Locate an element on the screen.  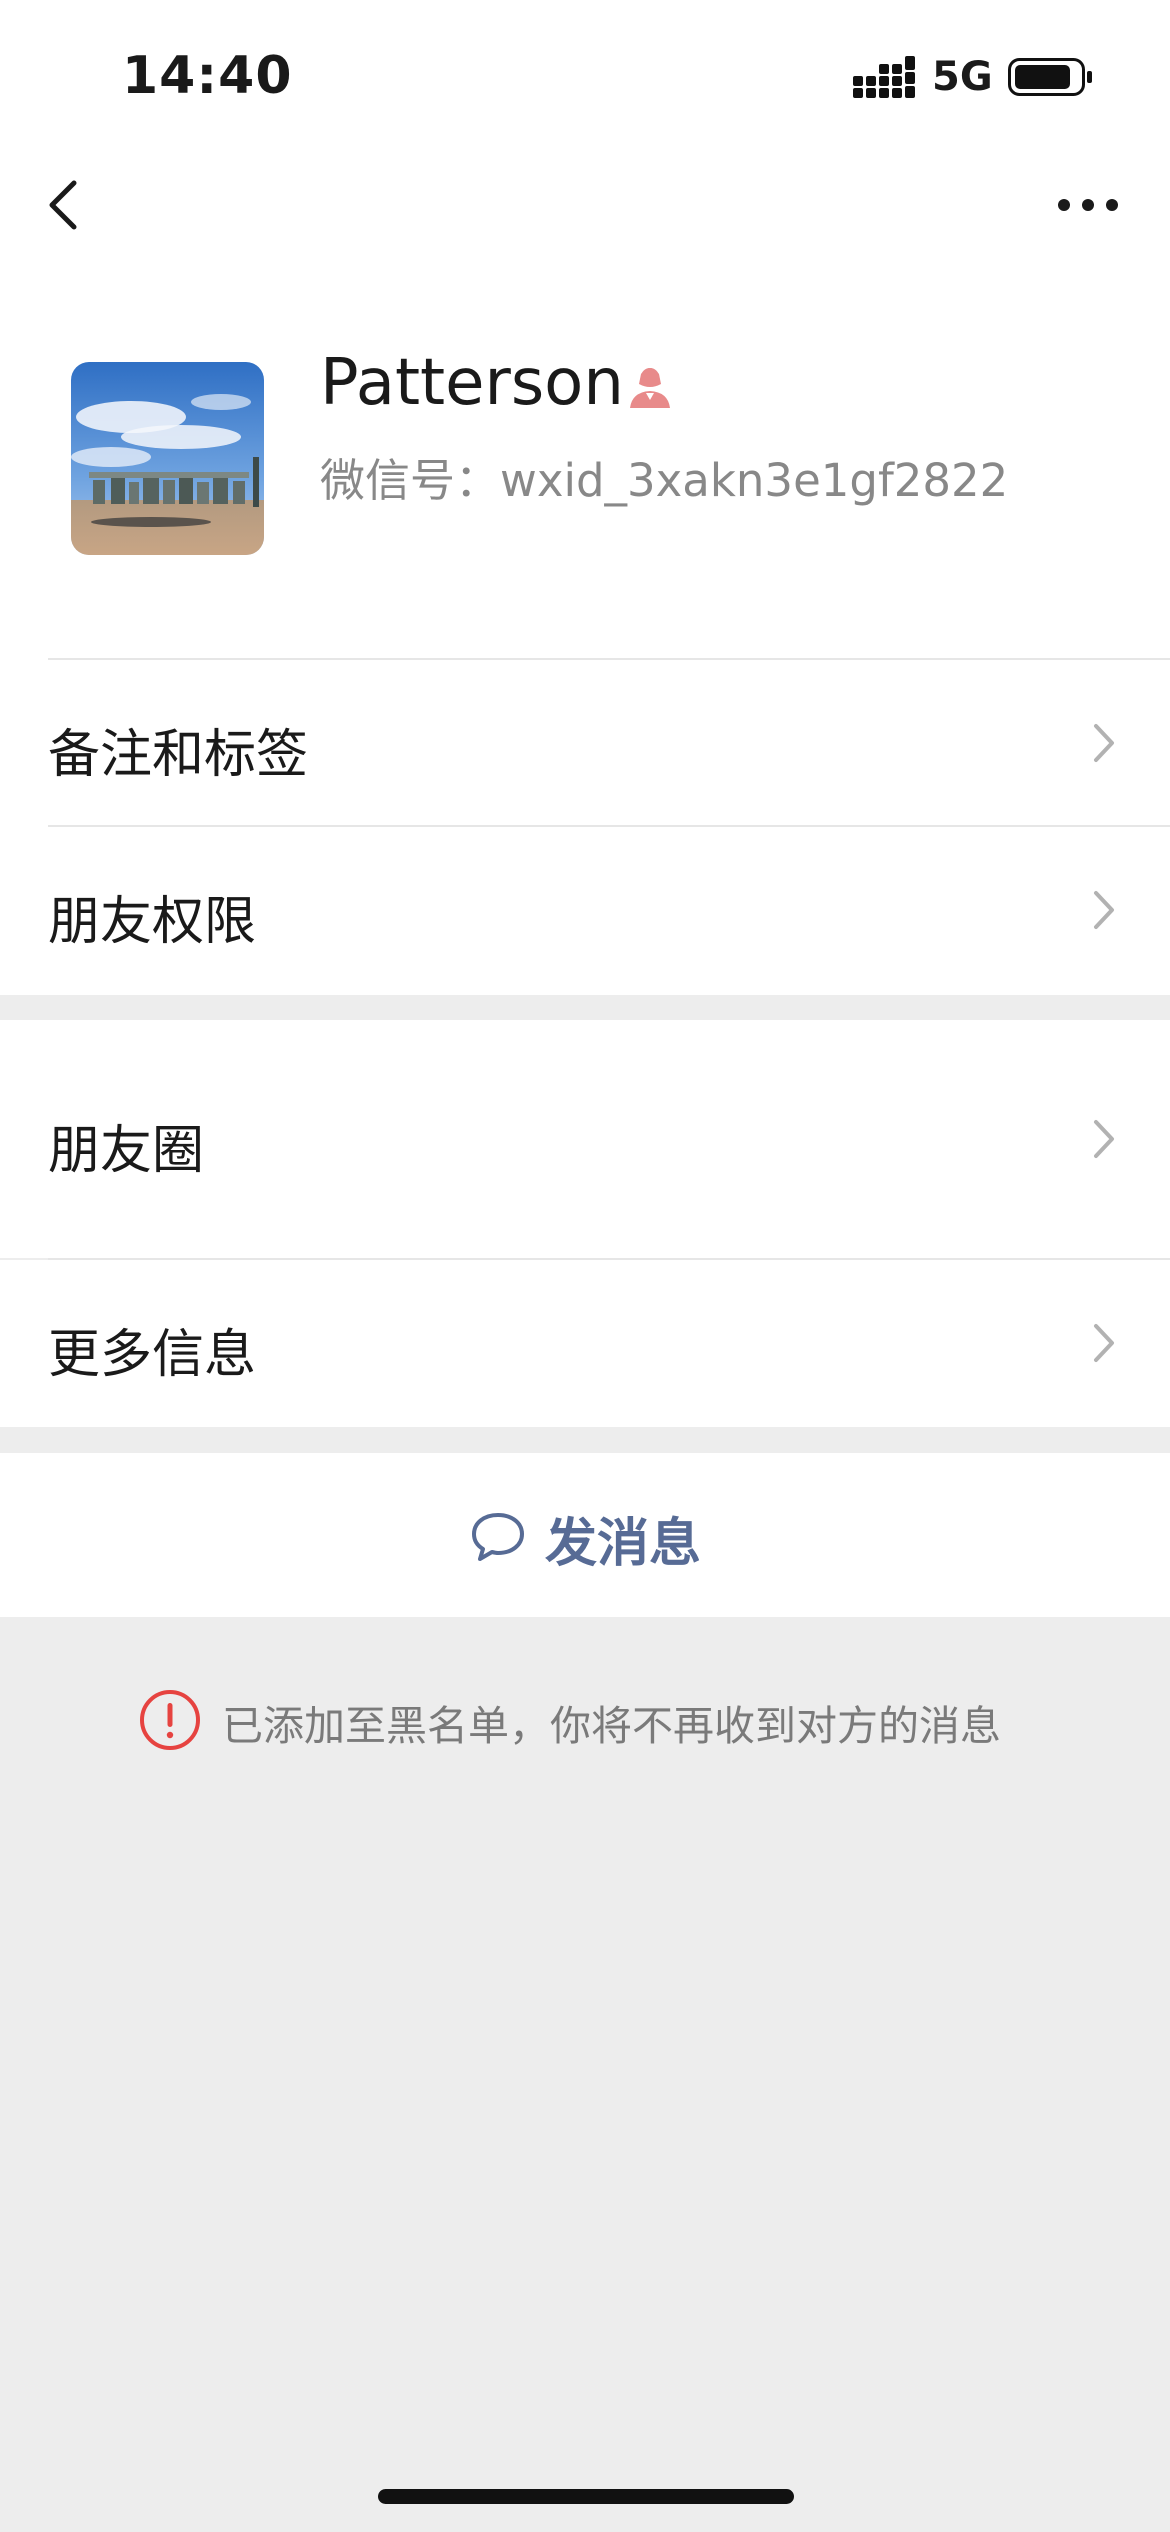
avatar-image is located at coordinates (167, 458).